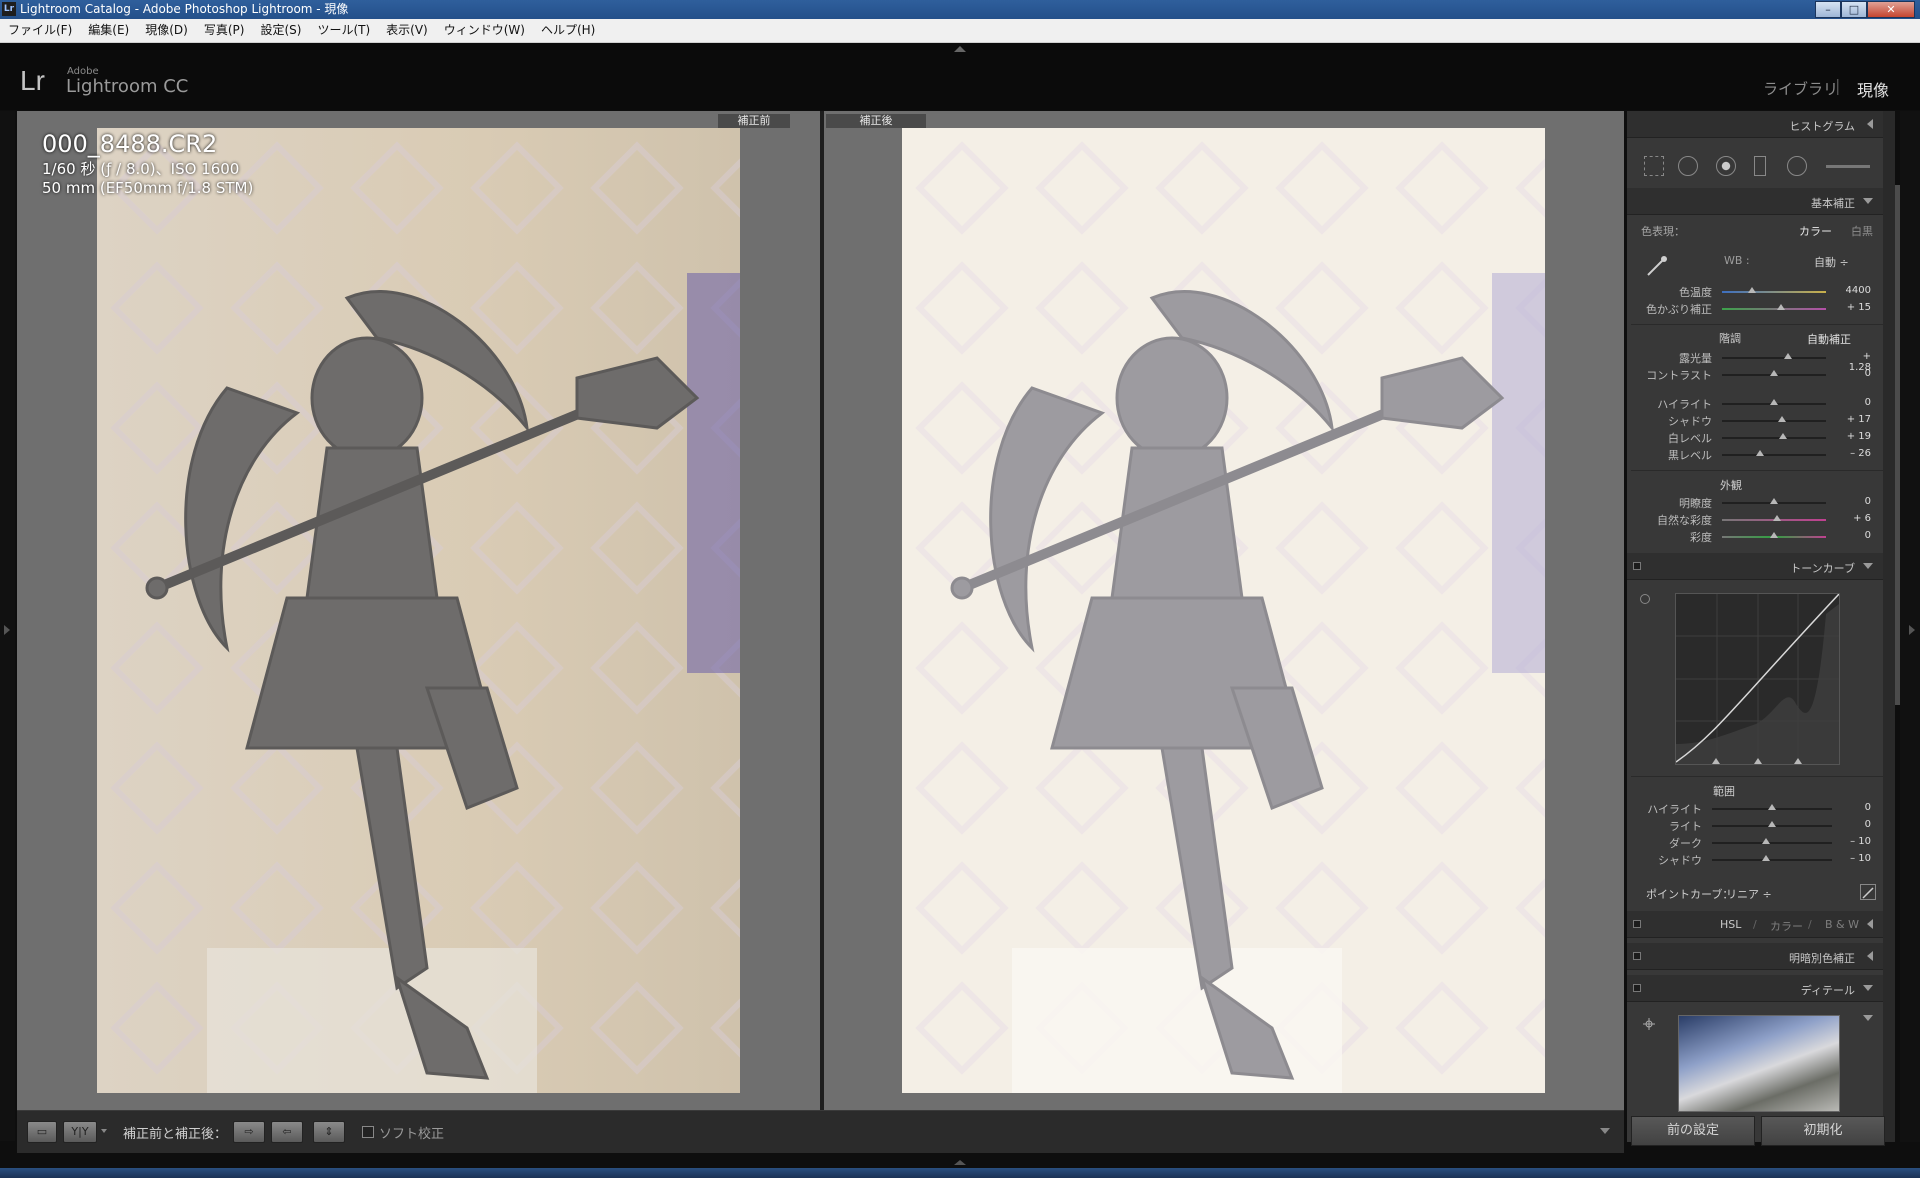 The image size is (1920, 1178). Describe the element at coordinates (1688, 166) in the screenshot. I see `spot-removal-icon` at that location.